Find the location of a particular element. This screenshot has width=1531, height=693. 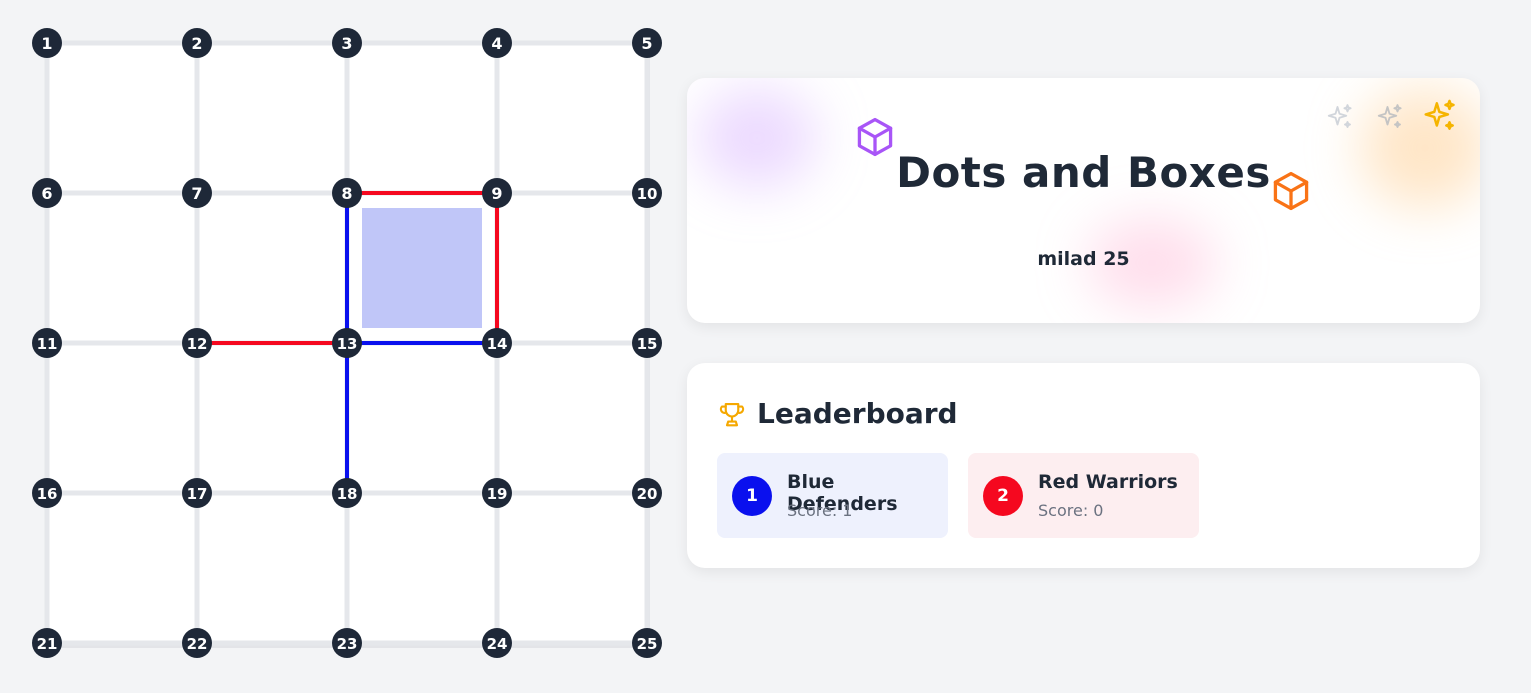

dot-label: 2 is located at coordinates (196, 43).